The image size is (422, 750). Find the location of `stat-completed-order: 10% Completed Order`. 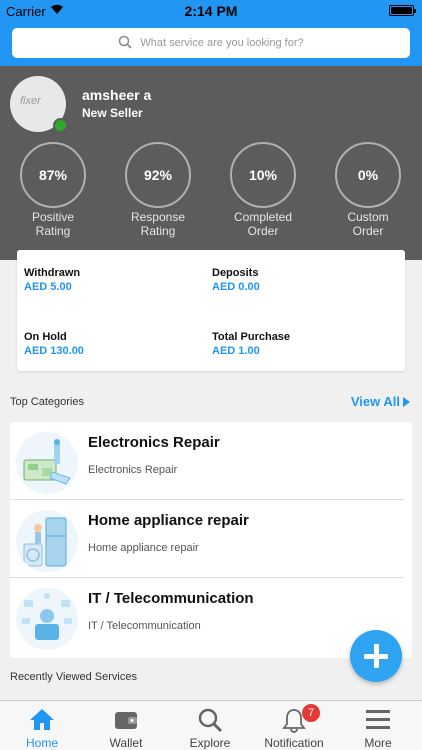

stat-completed-order: 10% Completed Order is located at coordinates (263, 190).